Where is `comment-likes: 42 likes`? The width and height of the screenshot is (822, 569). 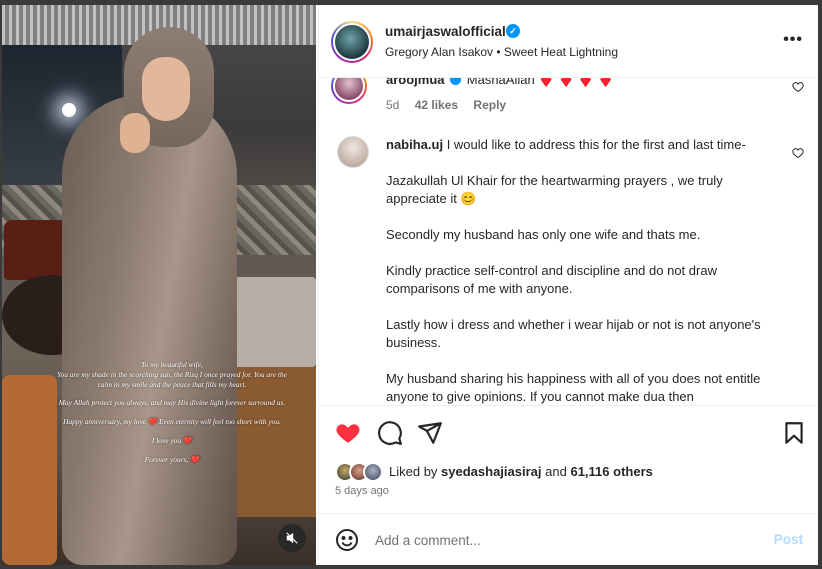 comment-likes: 42 likes is located at coordinates (436, 105).